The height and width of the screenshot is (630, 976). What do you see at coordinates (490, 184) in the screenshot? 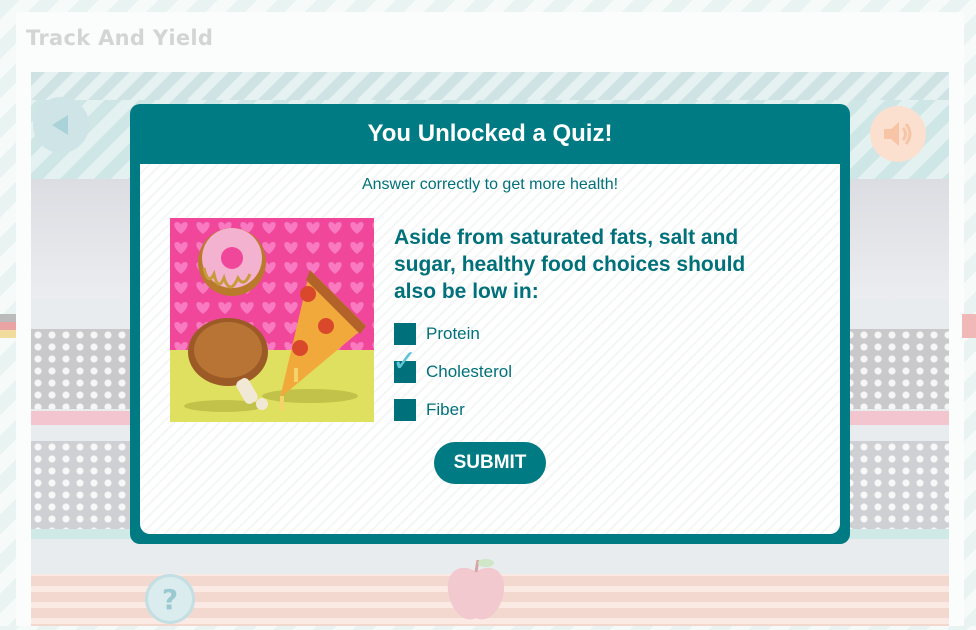
I see `quiz-subtitle: Answer correctly to get more health!` at bounding box center [490, 184].